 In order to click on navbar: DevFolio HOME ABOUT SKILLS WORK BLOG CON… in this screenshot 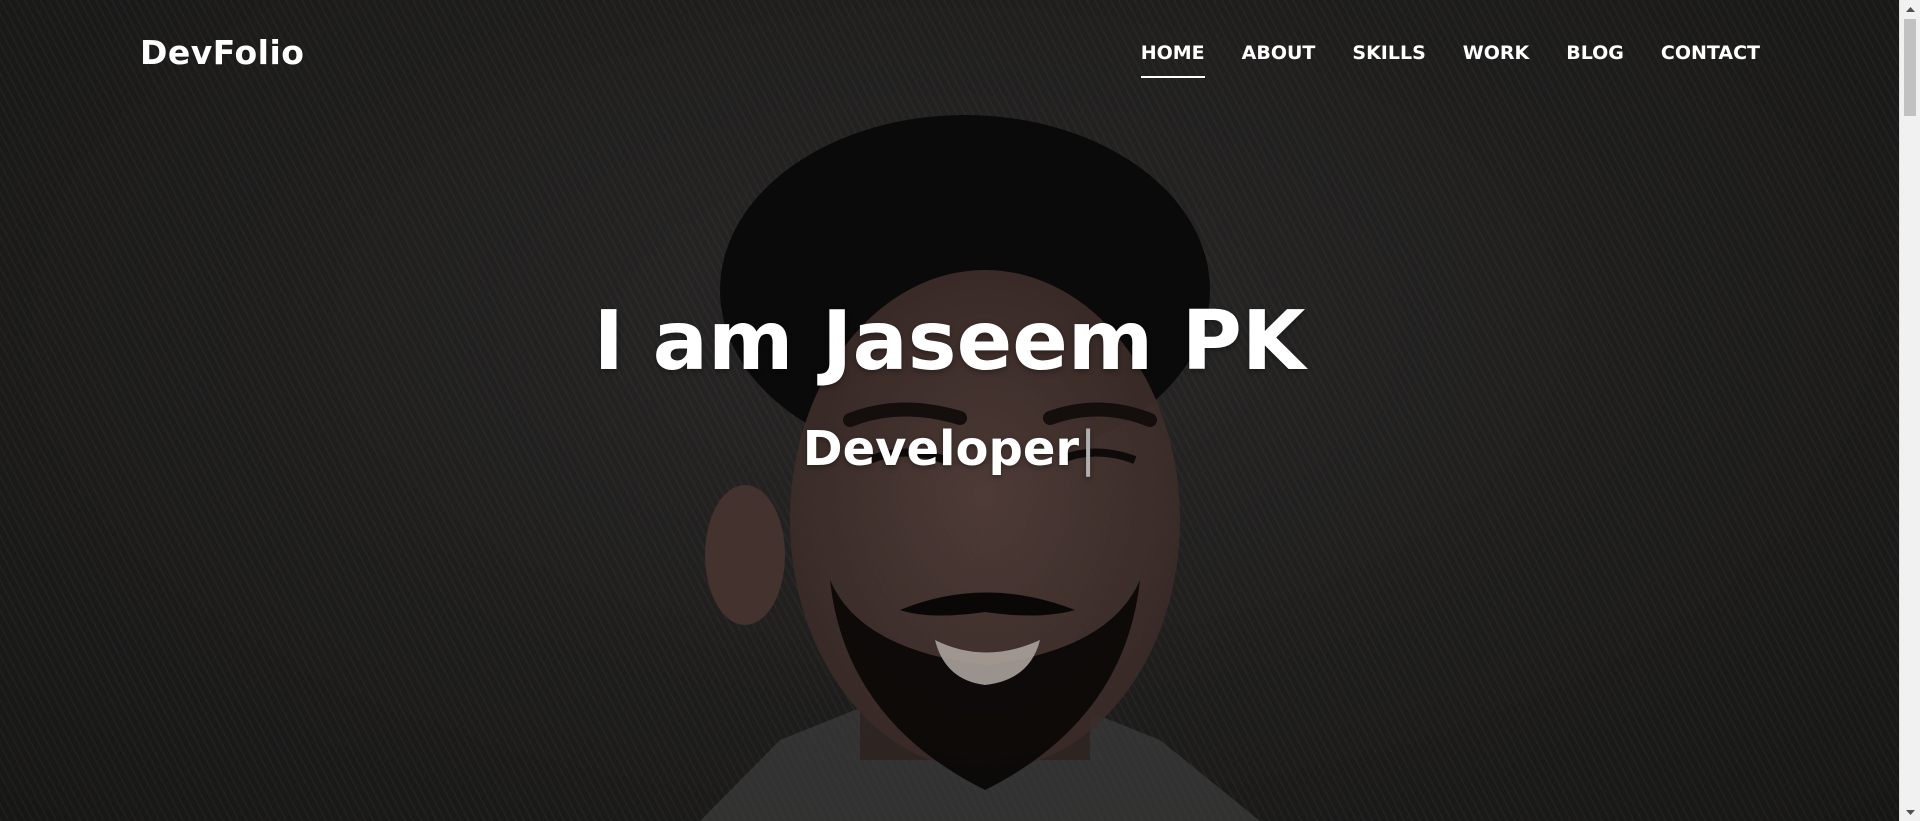, I will do `click(949, 55)`.